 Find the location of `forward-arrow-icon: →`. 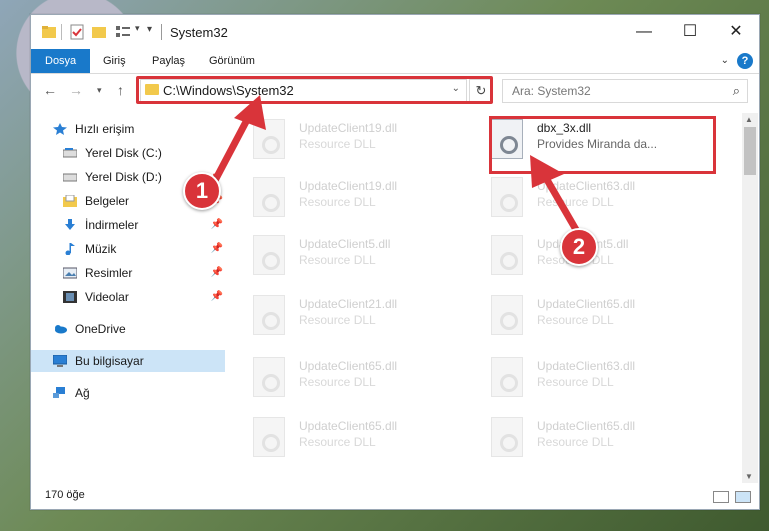

forward-arrow-icon: → is located at coordinates (76, 90).